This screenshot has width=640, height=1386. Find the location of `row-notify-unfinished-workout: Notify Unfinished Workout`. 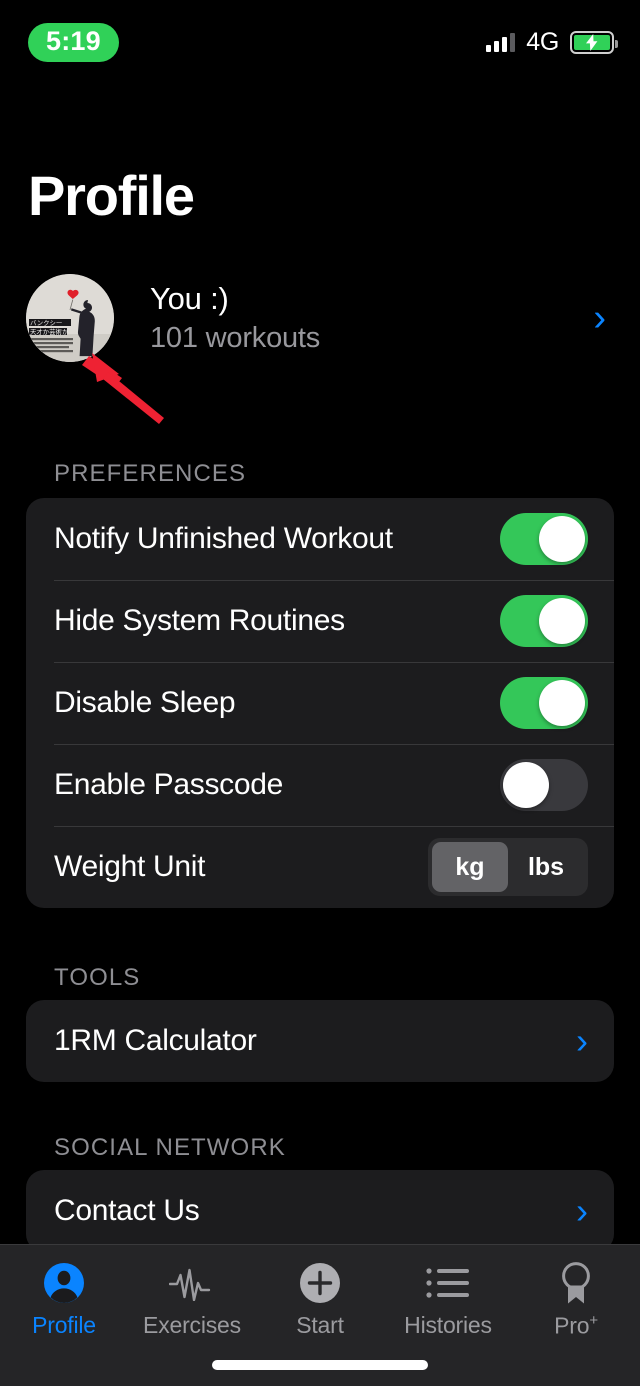

row-notify-unfinished-workout: Notify Unfinished Workout is located at coordinates (320, 539).